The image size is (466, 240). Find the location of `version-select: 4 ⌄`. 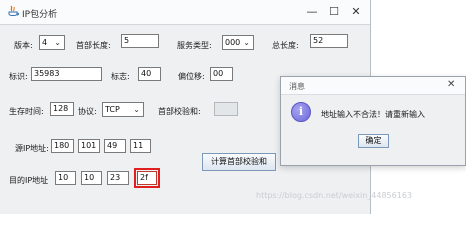

version-select: 4 ⌄ is located at coordinates (52, 42).